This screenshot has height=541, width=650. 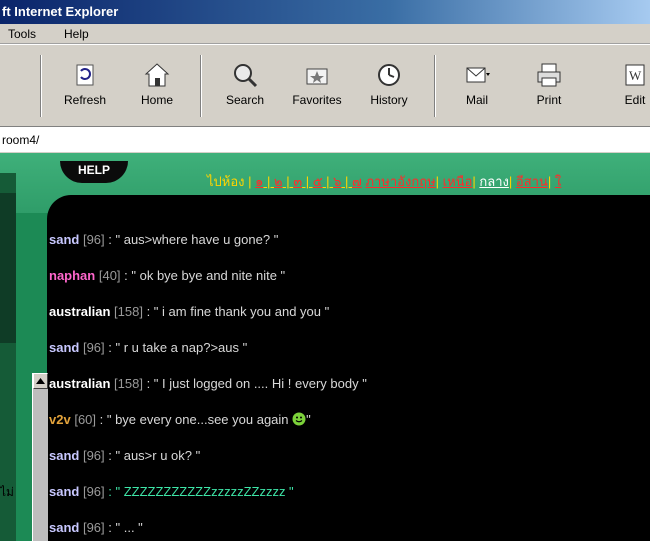 I want to click on room-link-english: ภาษาอังกฤษ, so click(x=400, y=181).